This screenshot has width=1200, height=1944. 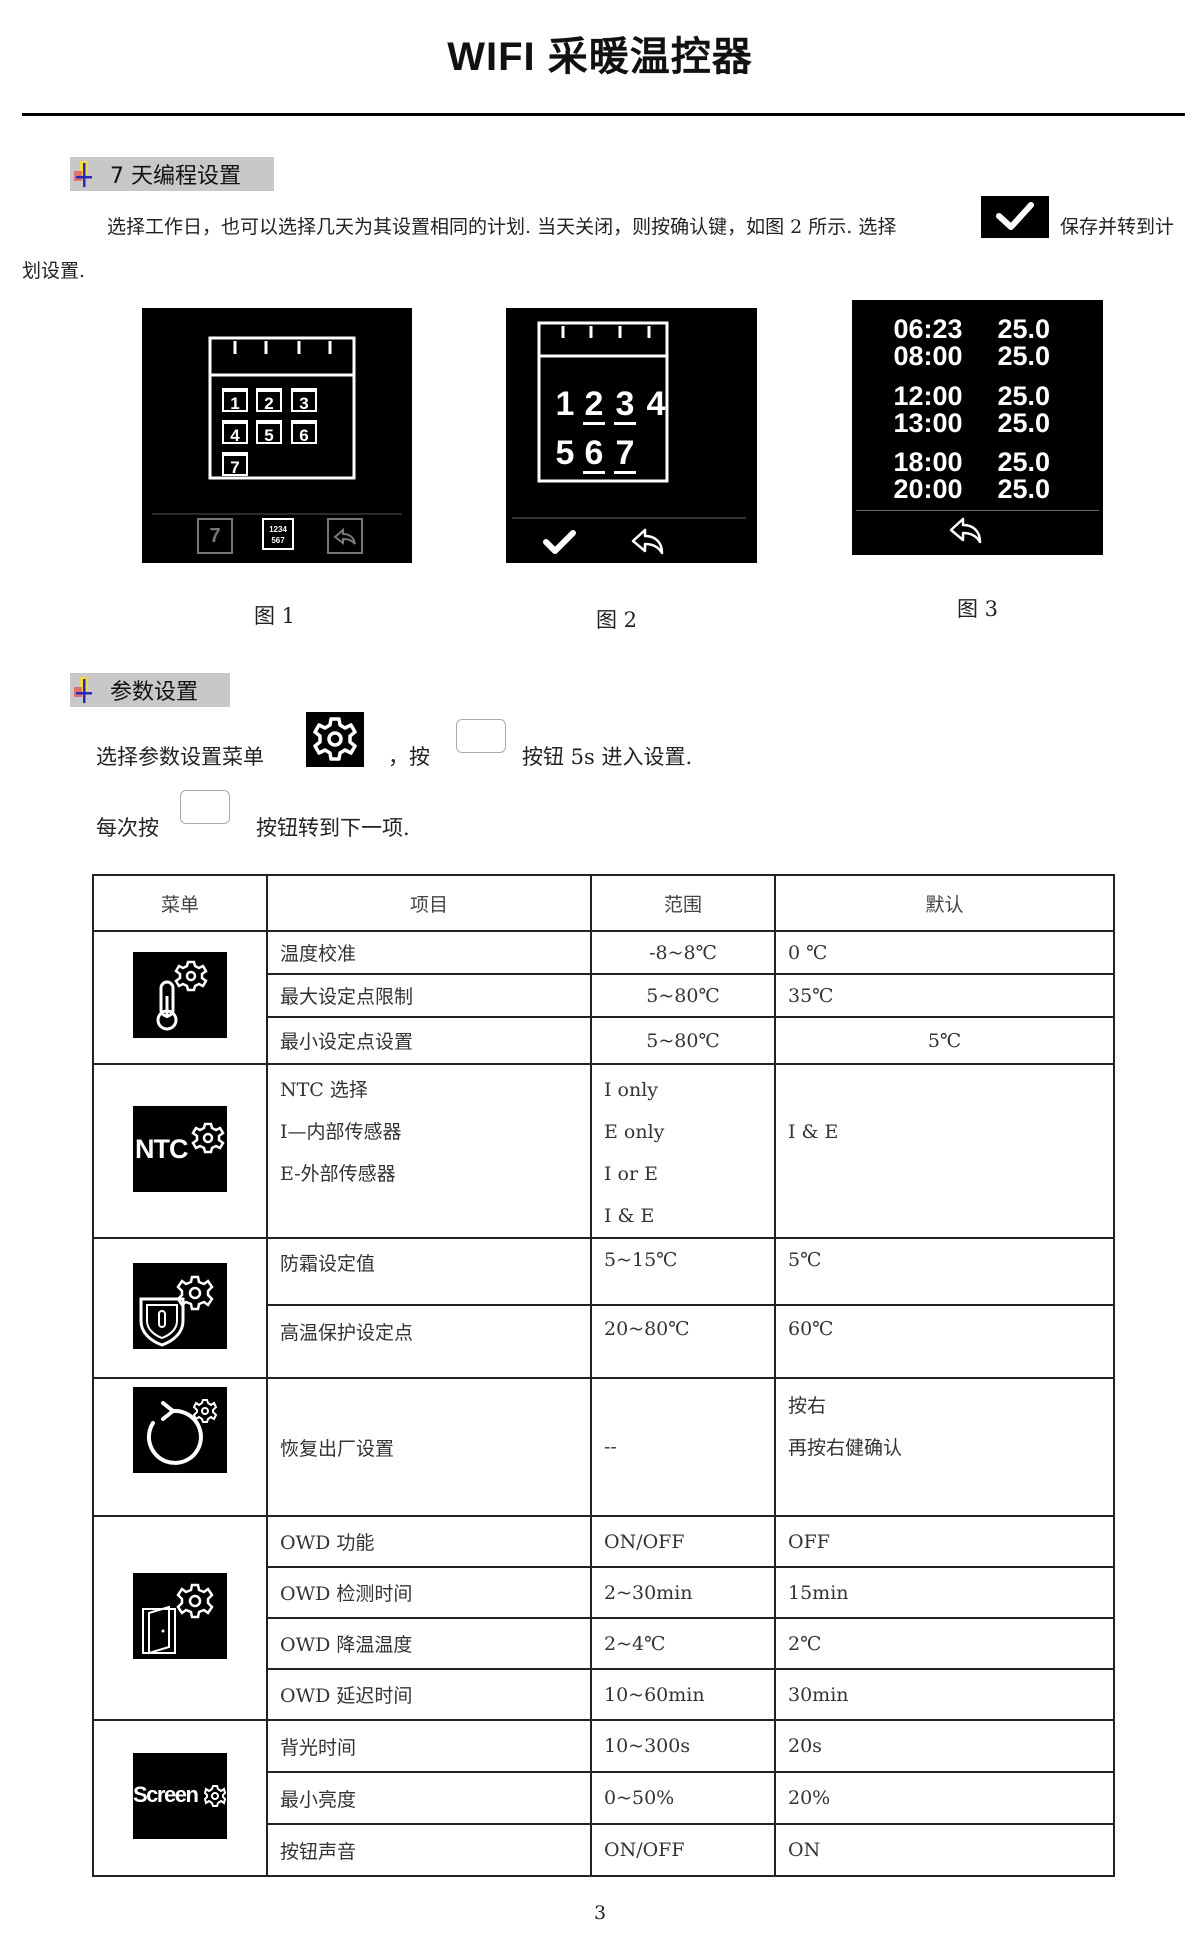 What do you see at coordinates (54, 271) in the screenshot?
I see `paragraph-text-line2: 划设置.` at bounding box center [54, 271].